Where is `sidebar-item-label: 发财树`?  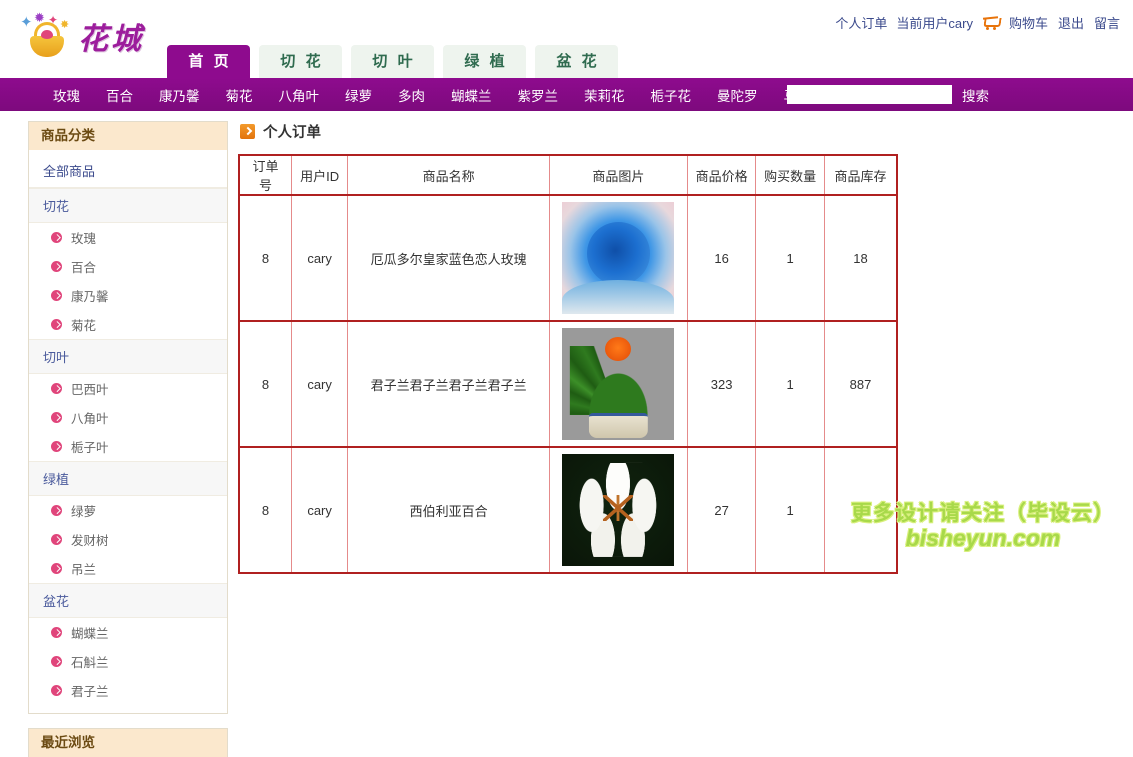 sidebar-item-label: 发财树 is located at coordinates (90, 541).